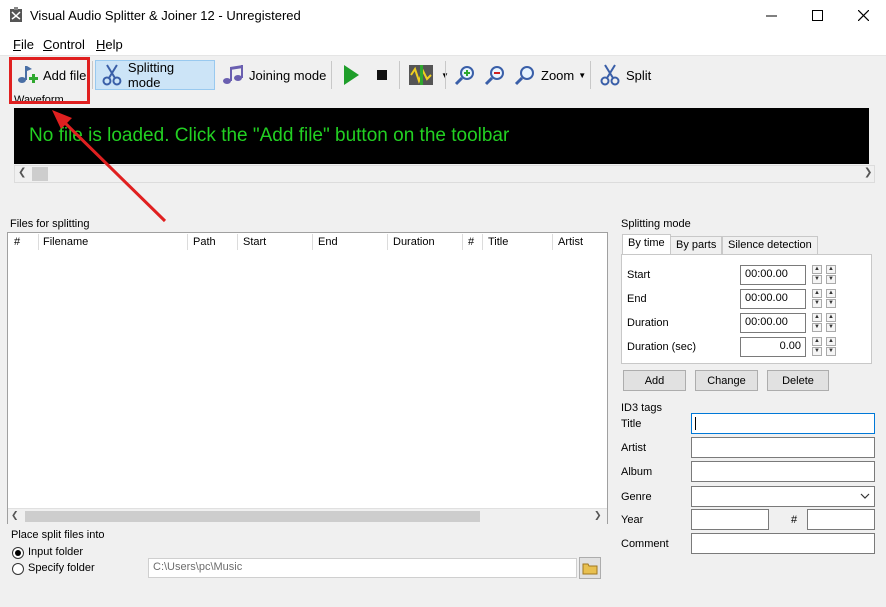 This screenshot has width=886, height=607. What do you see at coordinates (783, 471) in the screenshot?
I see `album-input` at bounding box center [783, 471].